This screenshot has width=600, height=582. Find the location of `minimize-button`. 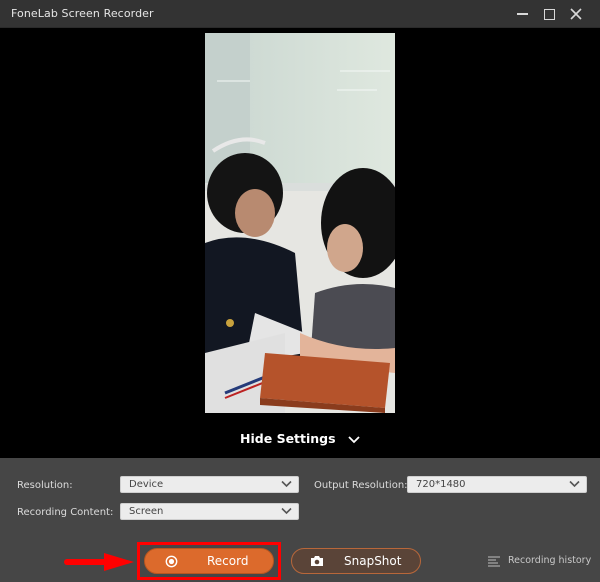

minimize-button is located at coordinates (522, 14).